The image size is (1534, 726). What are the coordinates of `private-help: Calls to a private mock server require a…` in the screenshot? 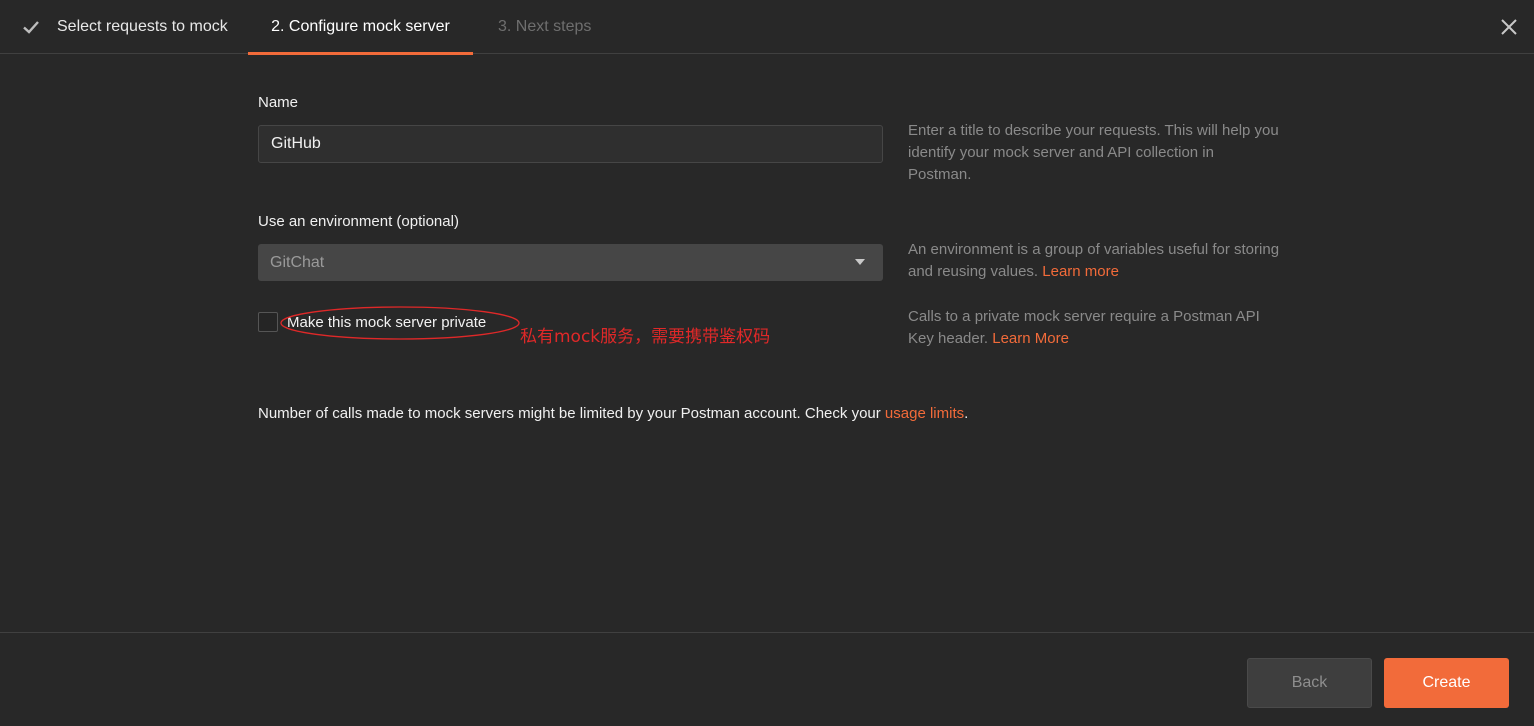 It's located at (1094, 328).